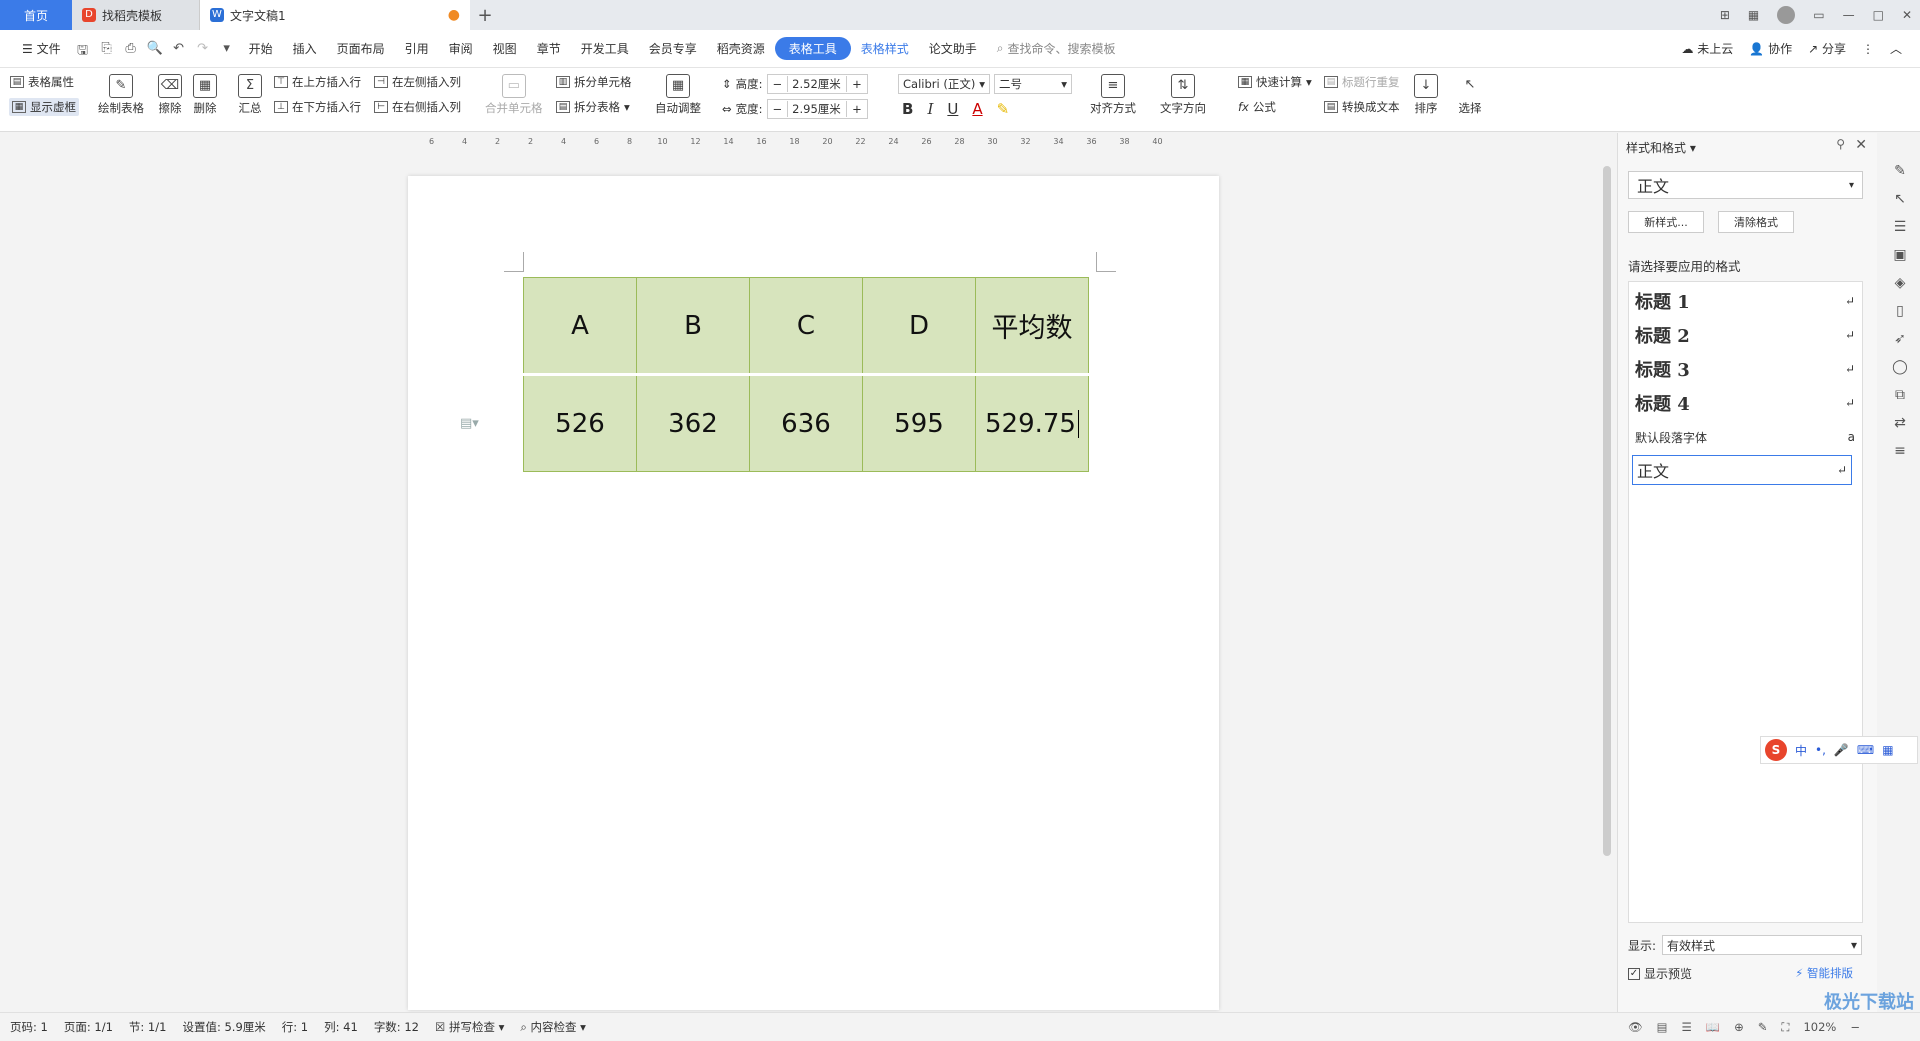 This screenshot has height=1041, width=1920. I want to click on show-filter-select: 有效样式 ▾, so click(1762, 945).